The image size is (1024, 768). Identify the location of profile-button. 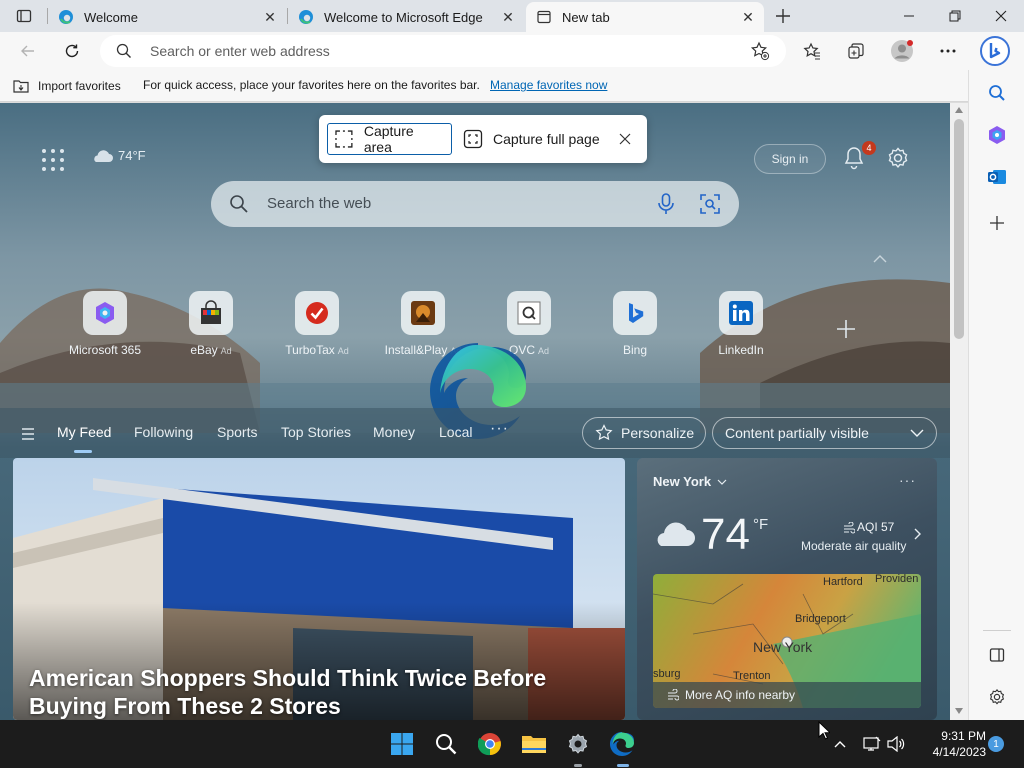
(902, 51).